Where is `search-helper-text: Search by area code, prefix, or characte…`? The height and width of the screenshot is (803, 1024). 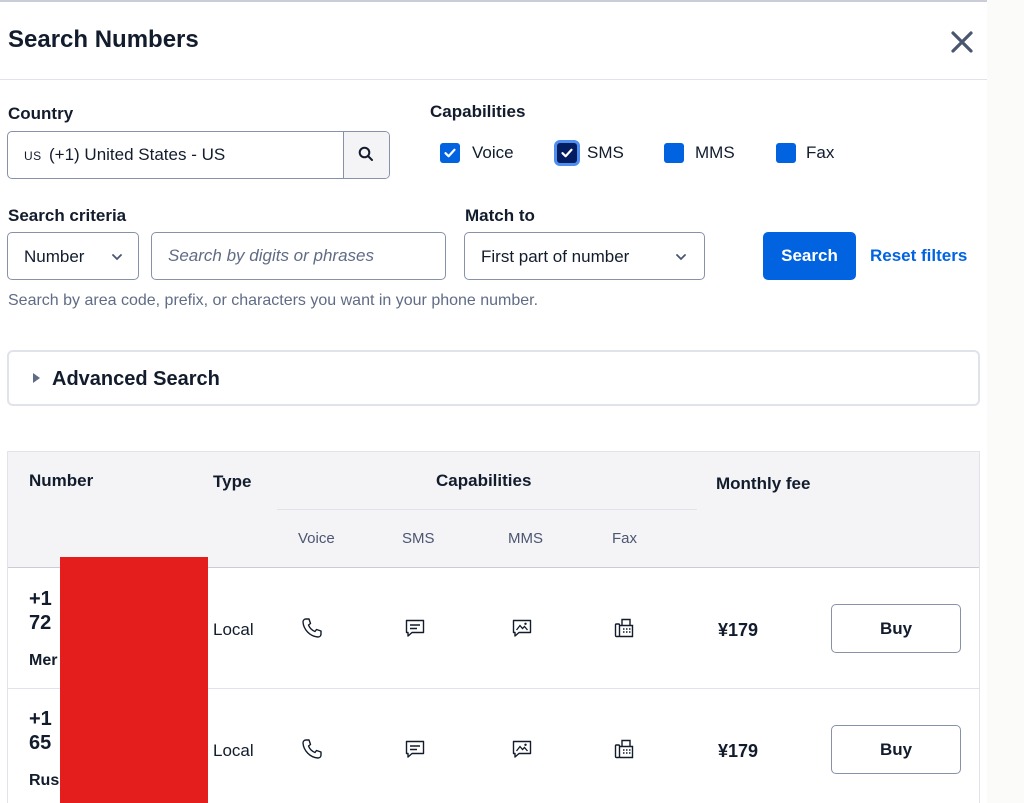 search-helper-text: Search by area code, prefix, or characte… is located at coordinates (273, 300).